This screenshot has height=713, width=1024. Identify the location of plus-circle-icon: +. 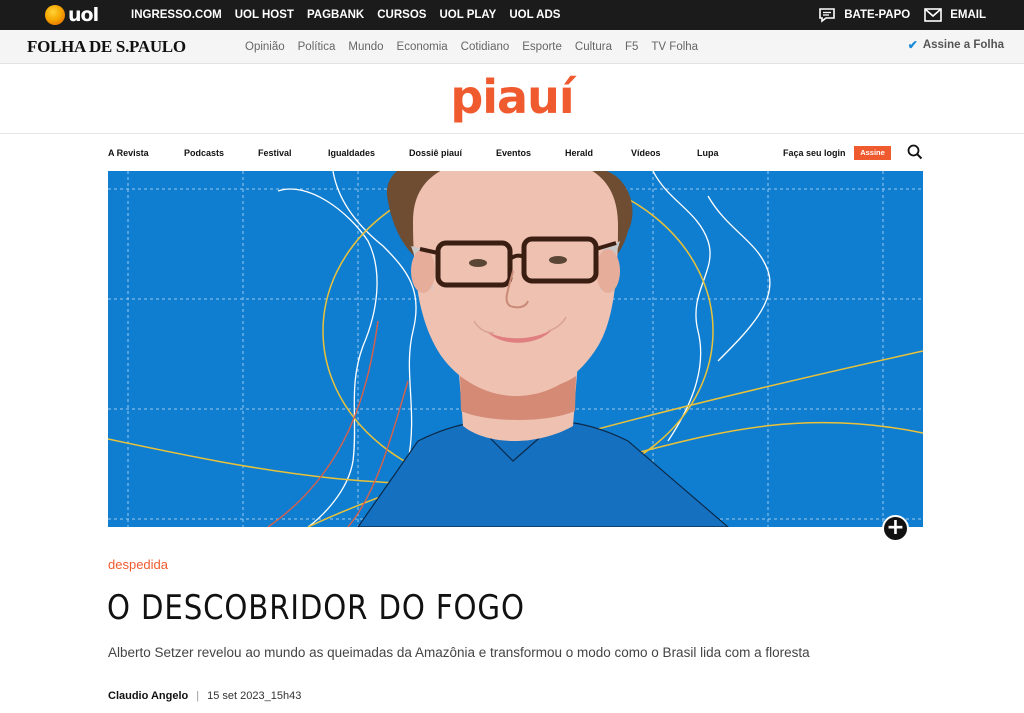
(895, 528).